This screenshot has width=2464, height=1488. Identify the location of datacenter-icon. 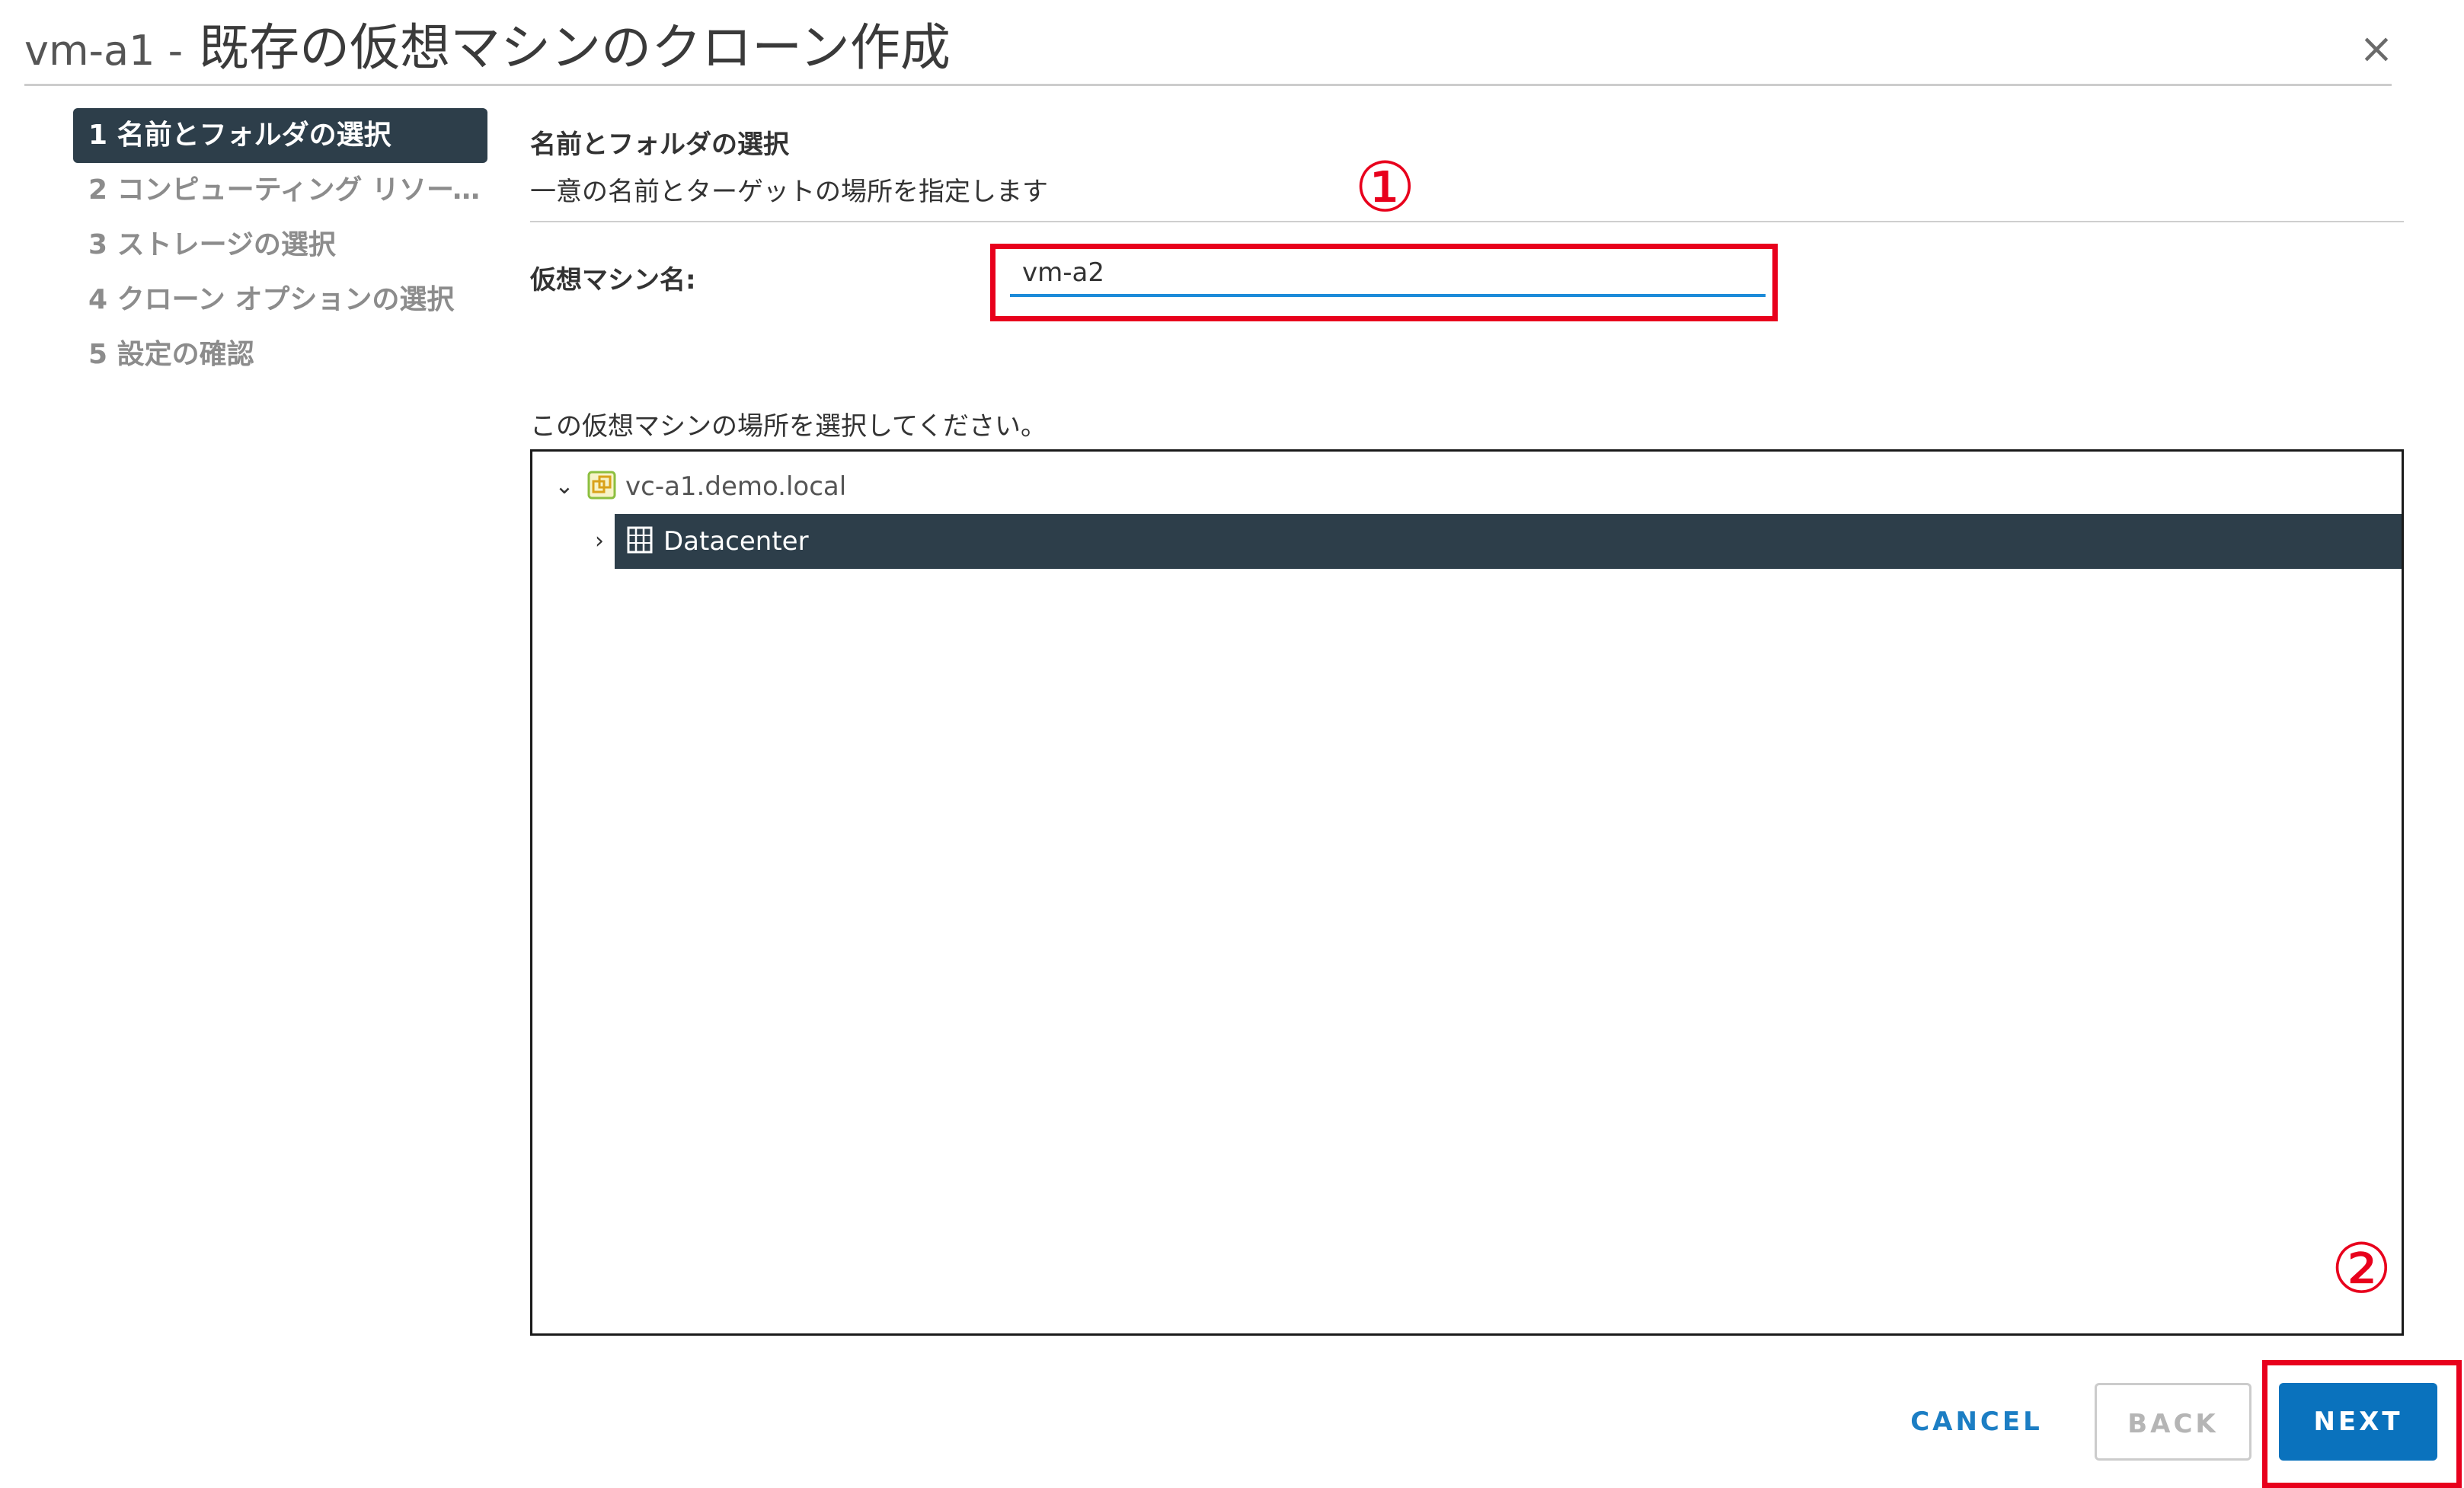
(640, 539).